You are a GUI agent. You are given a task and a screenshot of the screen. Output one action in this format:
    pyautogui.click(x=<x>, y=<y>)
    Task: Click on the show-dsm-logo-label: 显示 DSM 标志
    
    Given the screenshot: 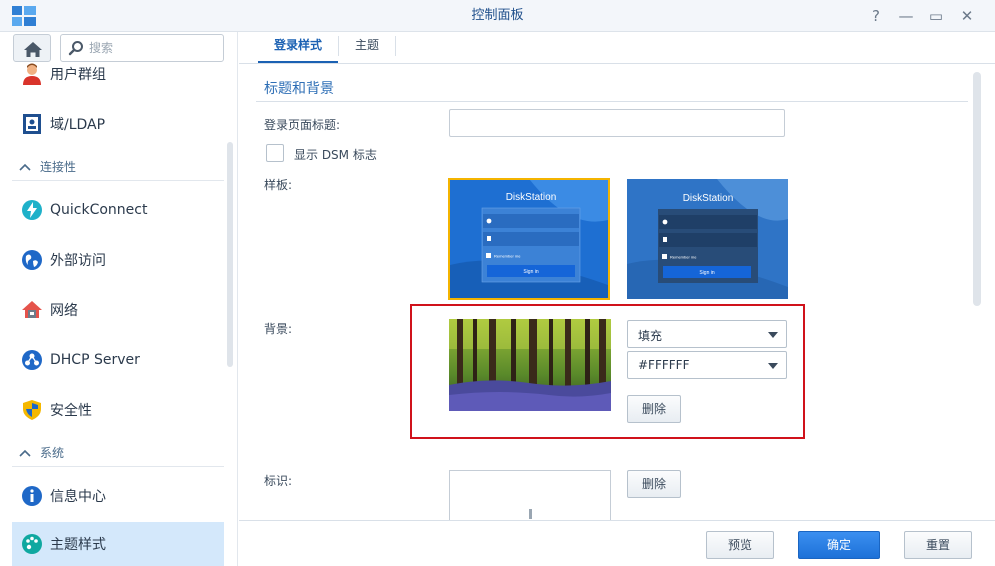 What is the action you would take?
    pyautogui.click(x=335, y=155)
    